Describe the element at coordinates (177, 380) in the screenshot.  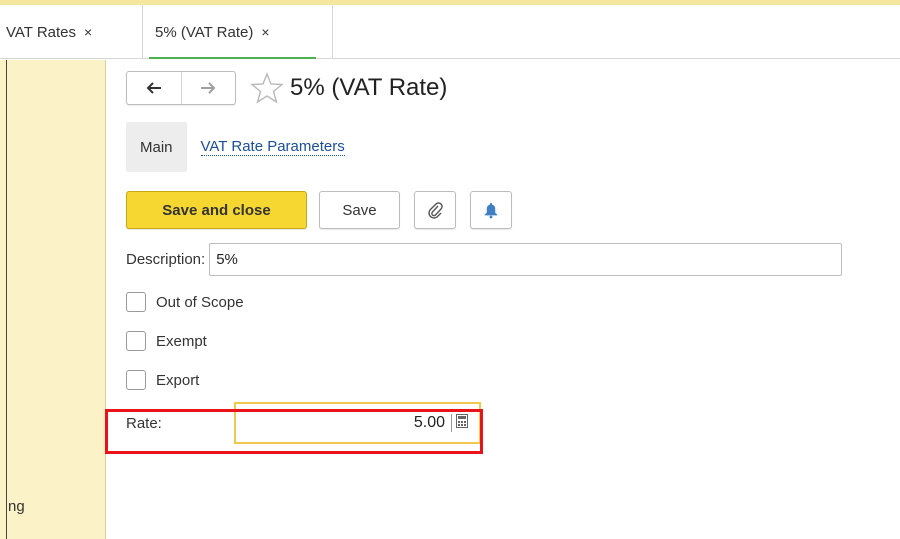
I see `export-label: Export` at that location.